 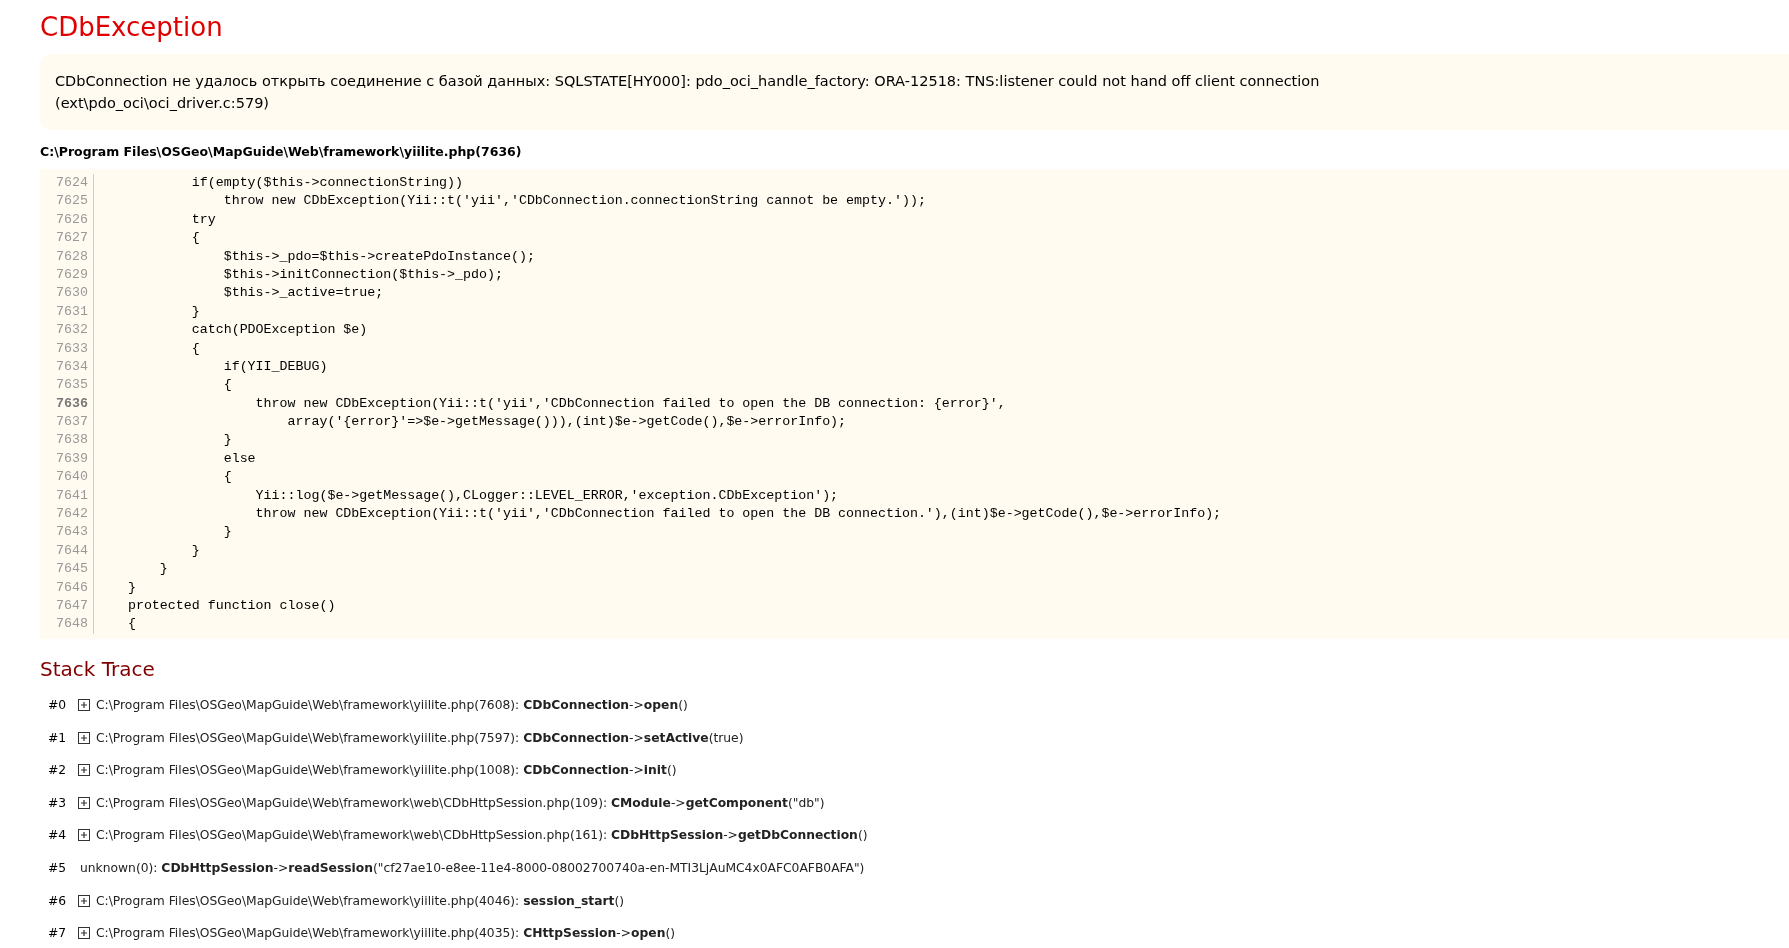 What do you see at coordinates (378, 256) in the screenshot?
I see `code-line: $this->_pdo=$this->createPdoInstance();` at bounding box center [378, 256].